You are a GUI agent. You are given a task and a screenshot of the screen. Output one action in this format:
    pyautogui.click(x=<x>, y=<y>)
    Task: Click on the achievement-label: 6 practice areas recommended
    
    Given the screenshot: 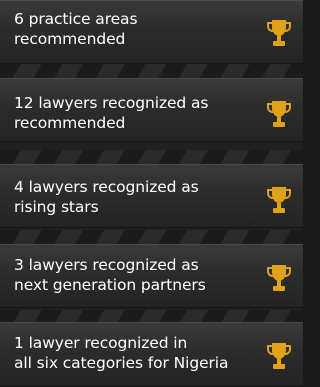 What is the action you would take?
    pyautogui.click(x=76, y=29)
    